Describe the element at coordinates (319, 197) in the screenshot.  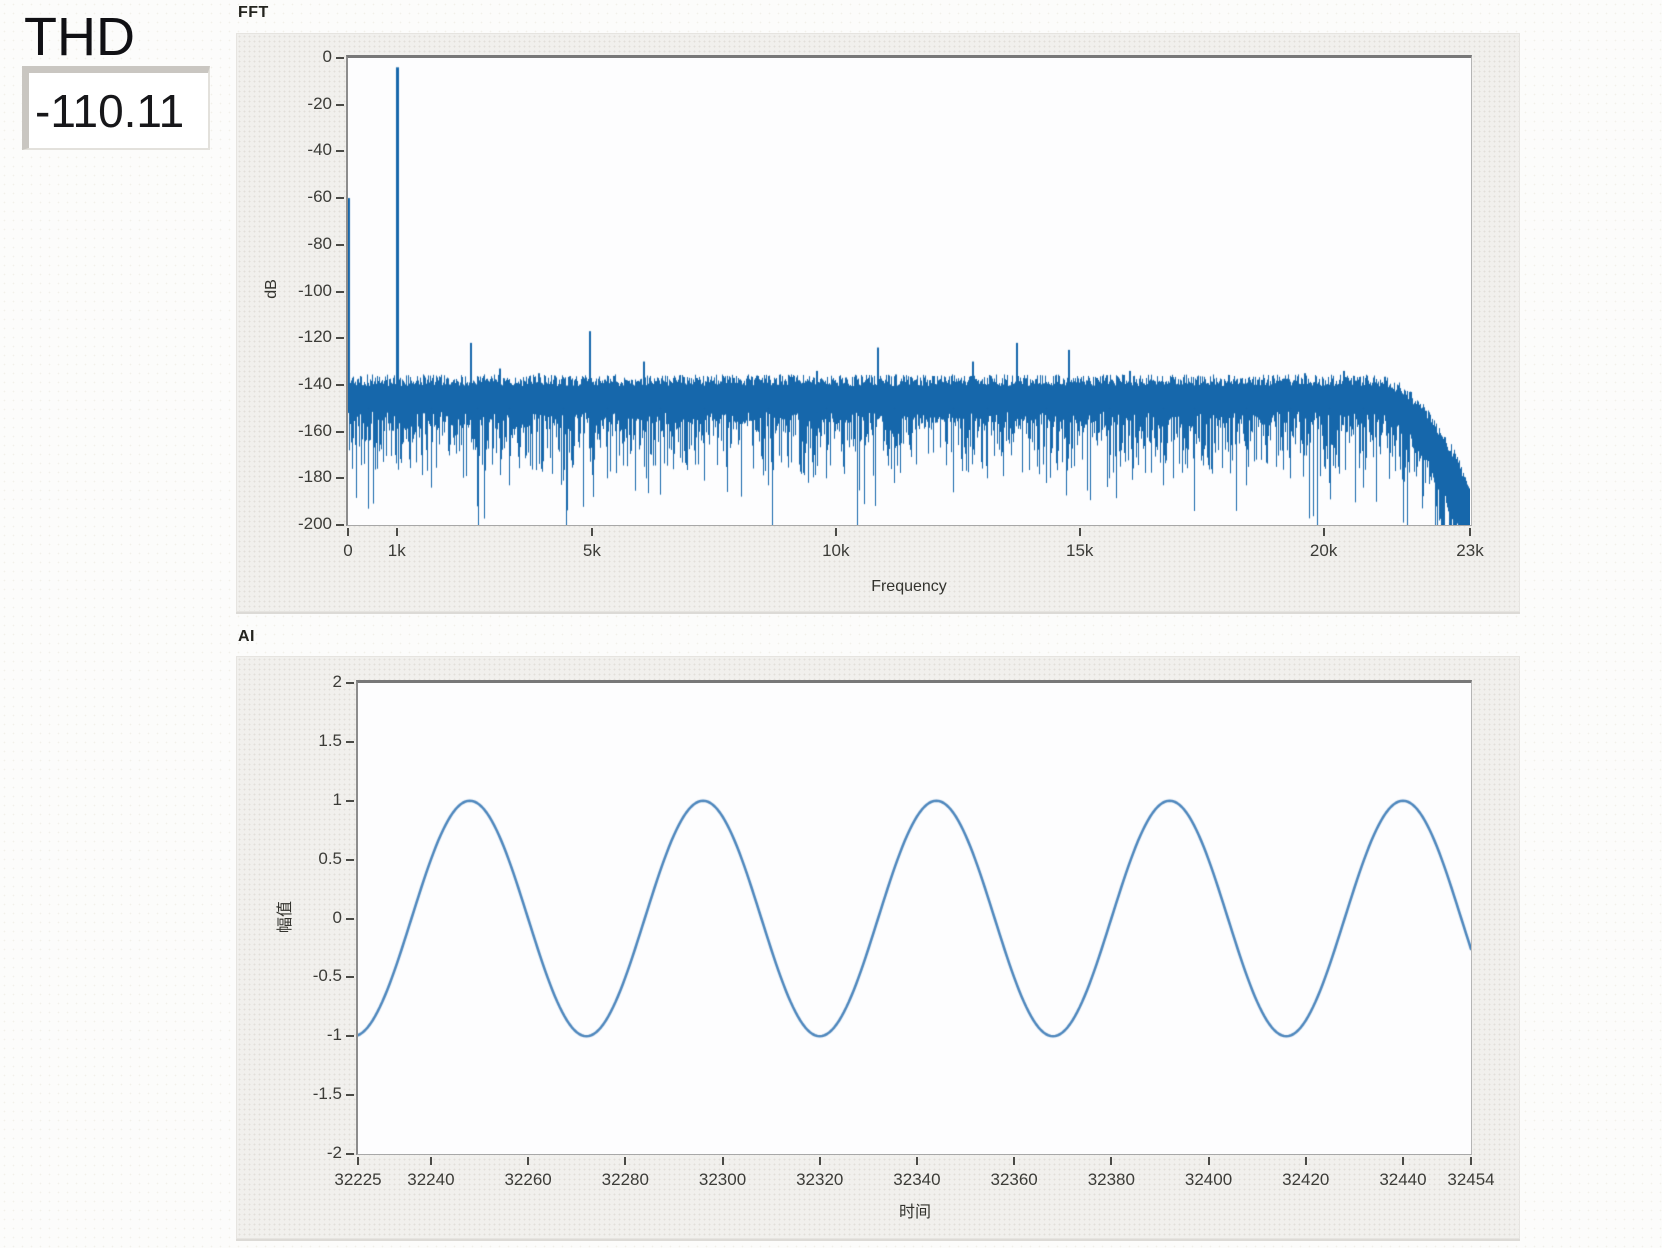
I see `fft-y-tick-label-3: -60` at that location.